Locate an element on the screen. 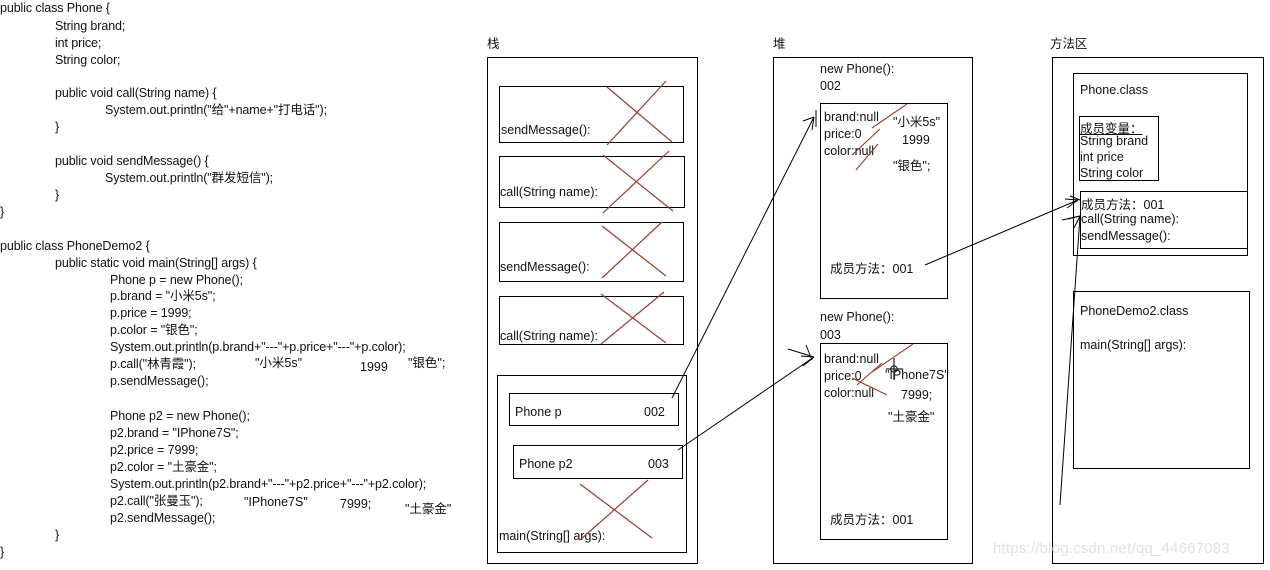 The image size is (1270, 570). heap-object-0-value-brand: "小米5s" is located at coordinates (917, 122).